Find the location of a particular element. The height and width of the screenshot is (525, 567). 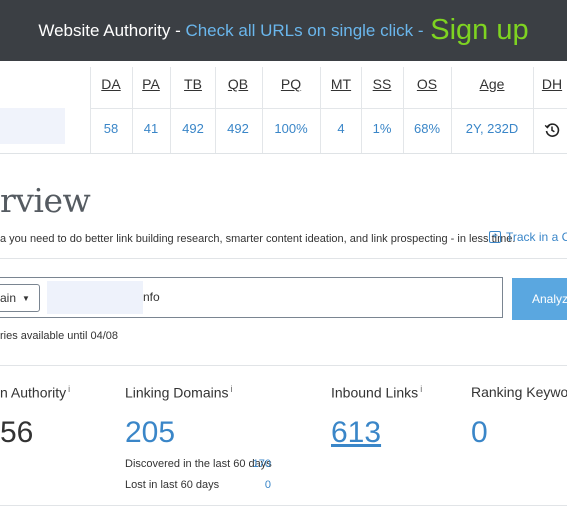

discovered-value: 170 is located at coordinates (251, 464).